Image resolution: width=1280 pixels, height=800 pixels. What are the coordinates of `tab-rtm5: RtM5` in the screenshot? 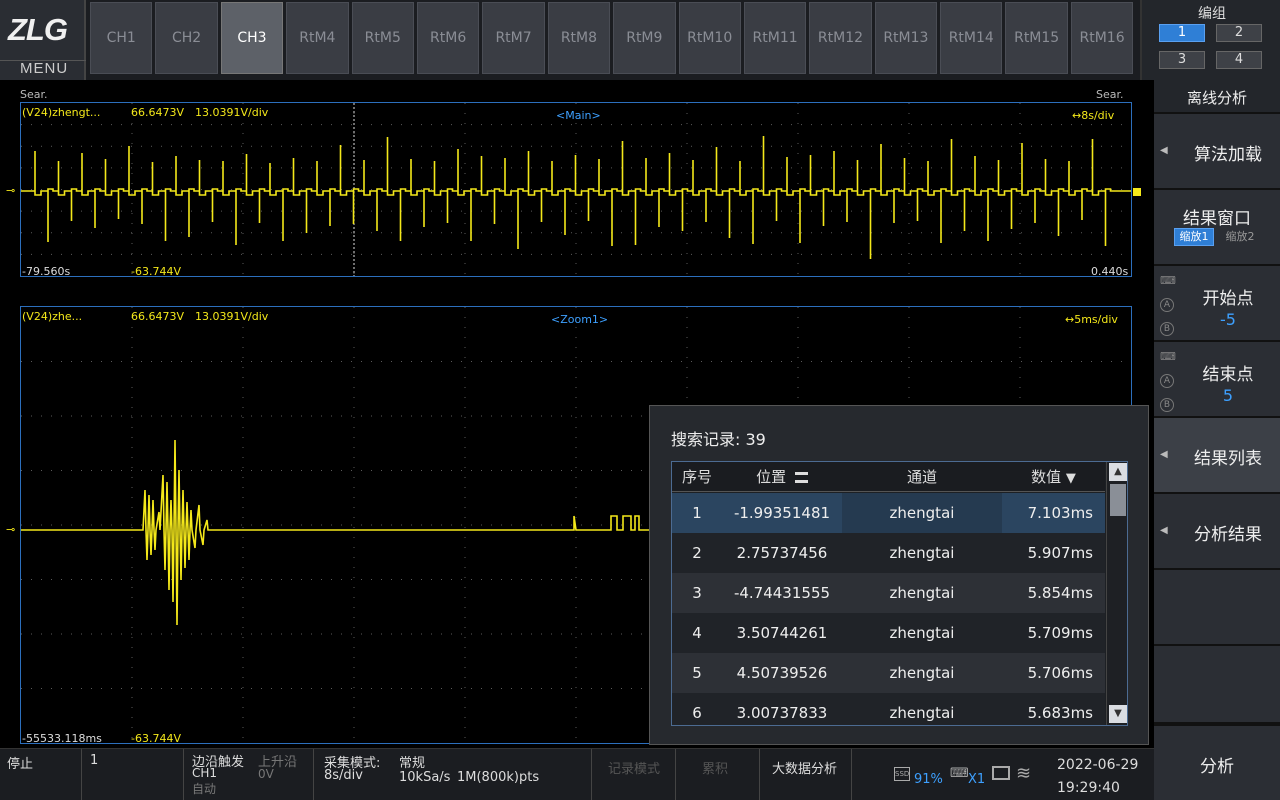 It's located at (382, 38).